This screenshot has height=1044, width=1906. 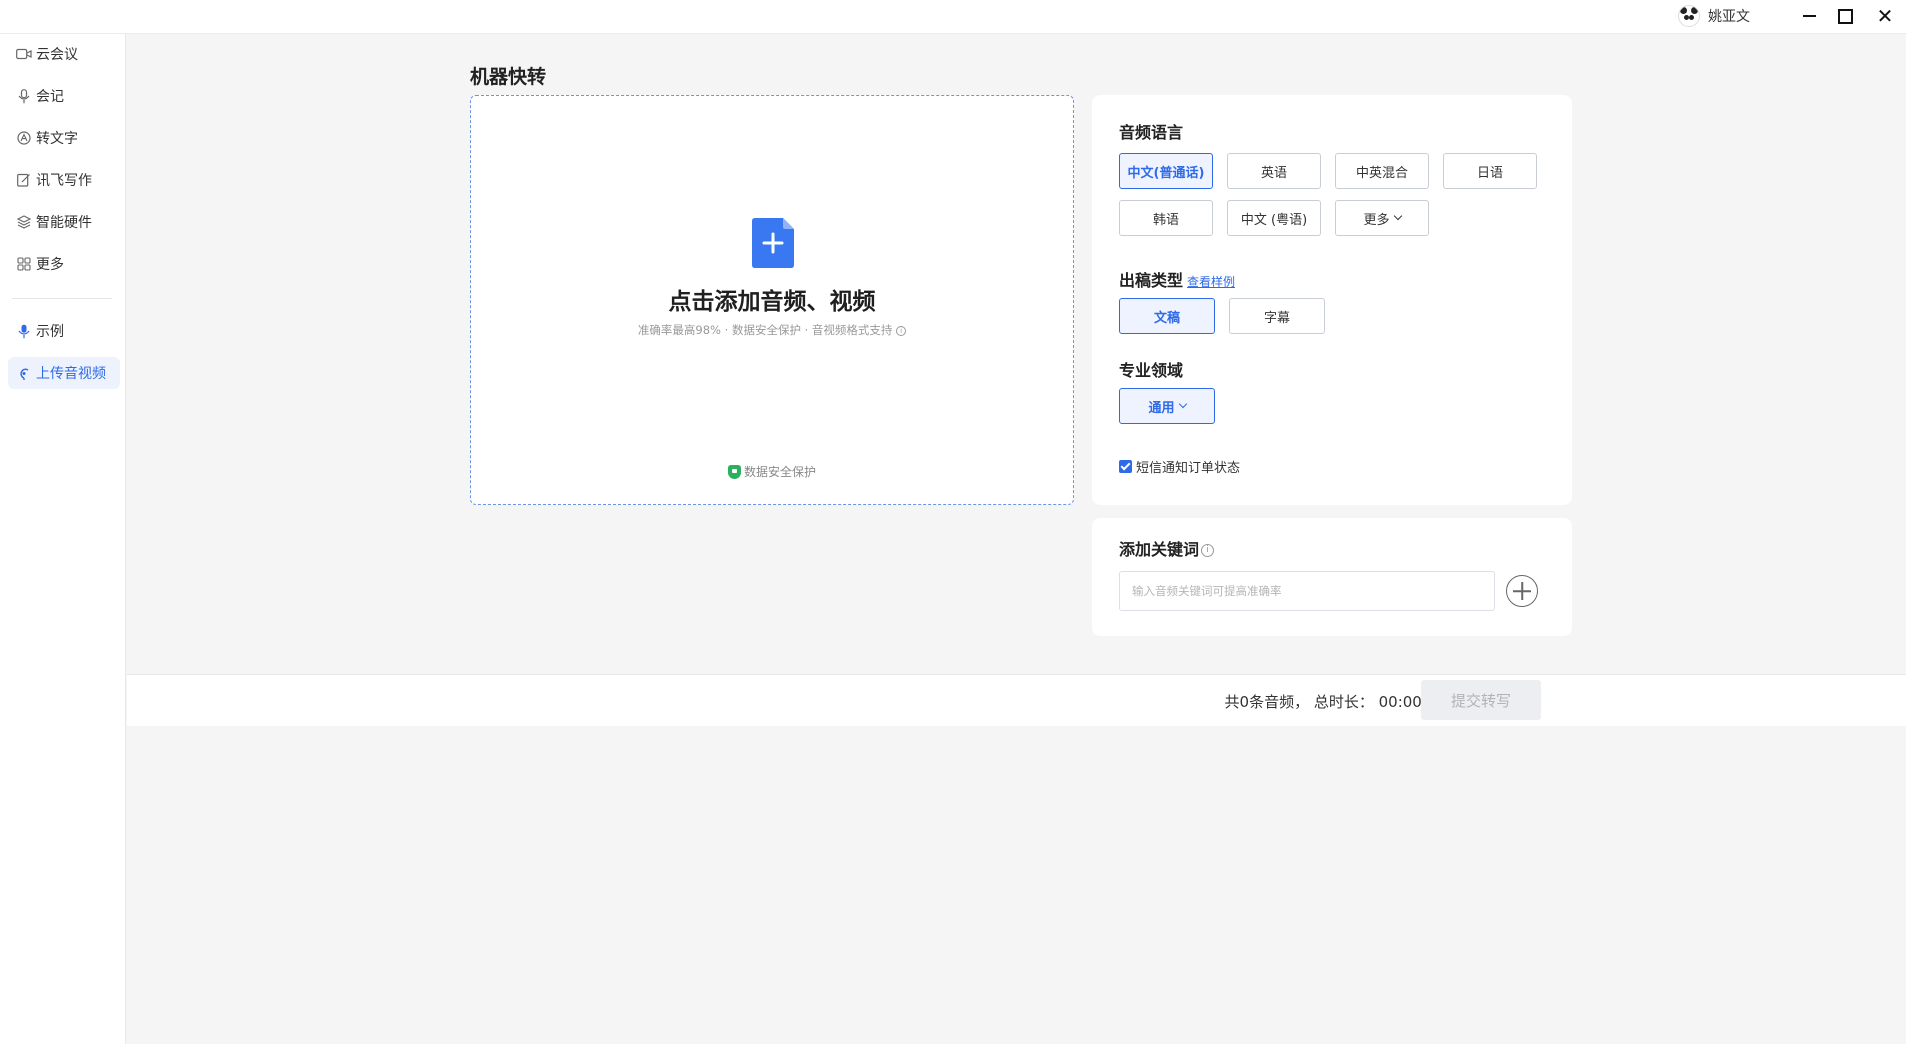 What do you see at coordinates (1277, 316) in the screenshot?
I see `output-option-subtitle: 字幕` at bounding box center [1277, 316].